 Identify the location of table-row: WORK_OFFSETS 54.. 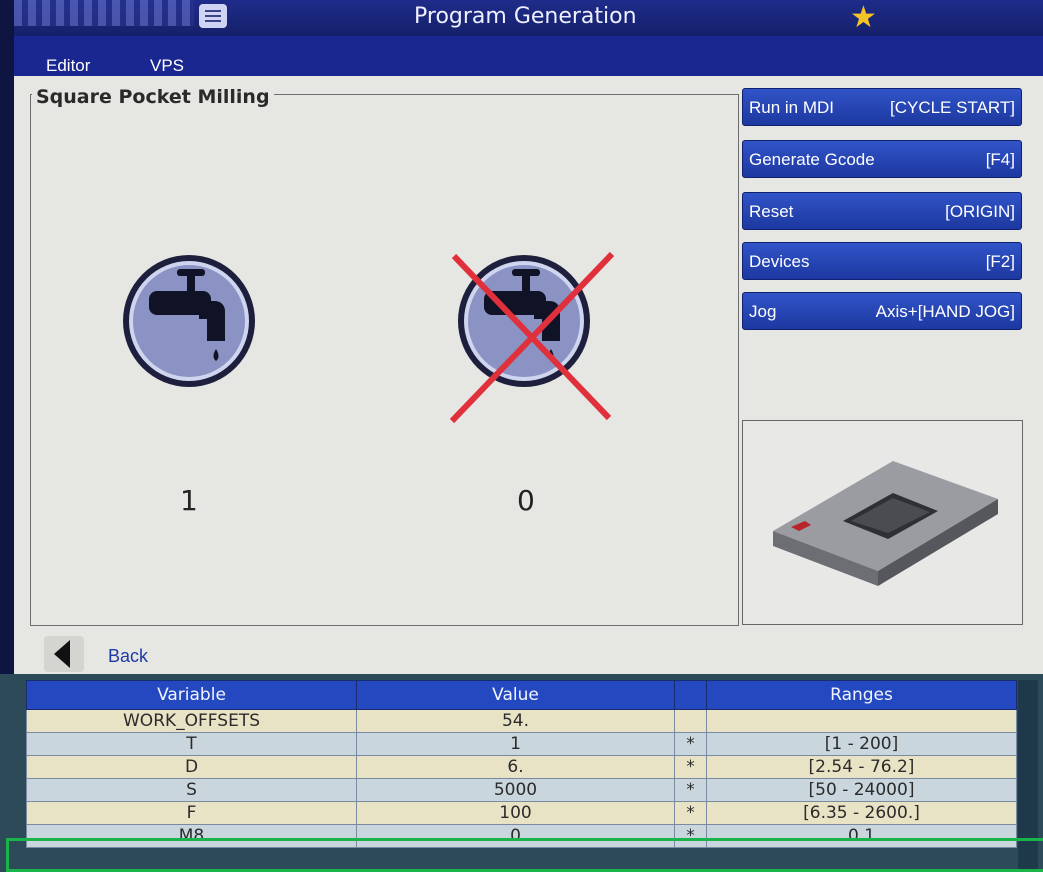
(521, 721).